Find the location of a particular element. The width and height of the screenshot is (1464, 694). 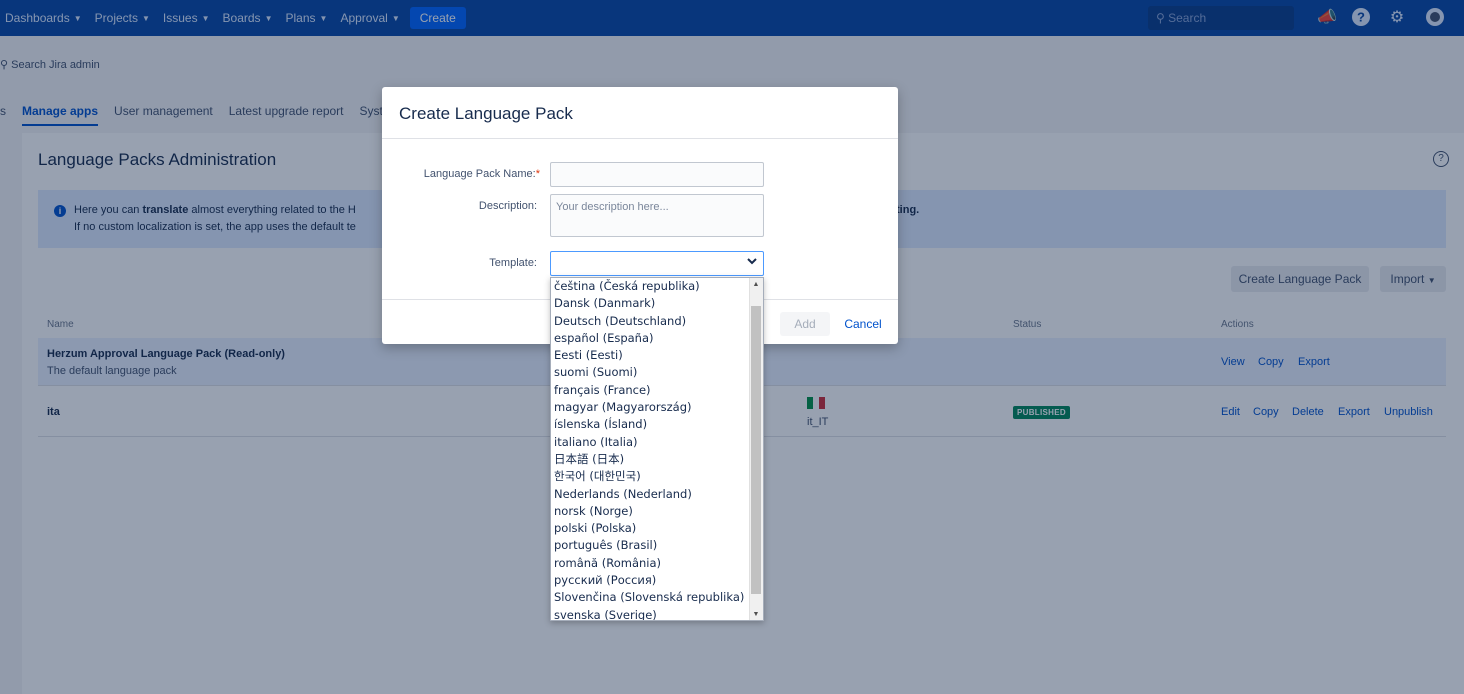

add-button: Add is located at coordinates (805, 324).